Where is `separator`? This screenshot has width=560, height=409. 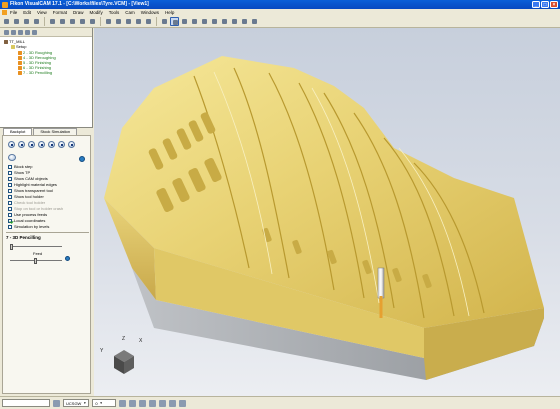
separator is located at coordinates (47, 232).